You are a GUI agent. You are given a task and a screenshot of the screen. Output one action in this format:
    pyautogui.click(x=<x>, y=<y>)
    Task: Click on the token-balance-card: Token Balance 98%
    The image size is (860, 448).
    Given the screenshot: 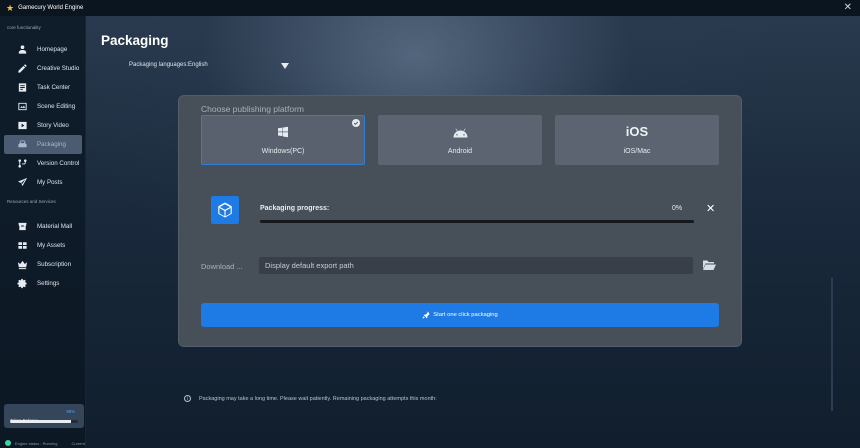 What is the action you would take?
    pyautogui.click(x=44, y=416)
    